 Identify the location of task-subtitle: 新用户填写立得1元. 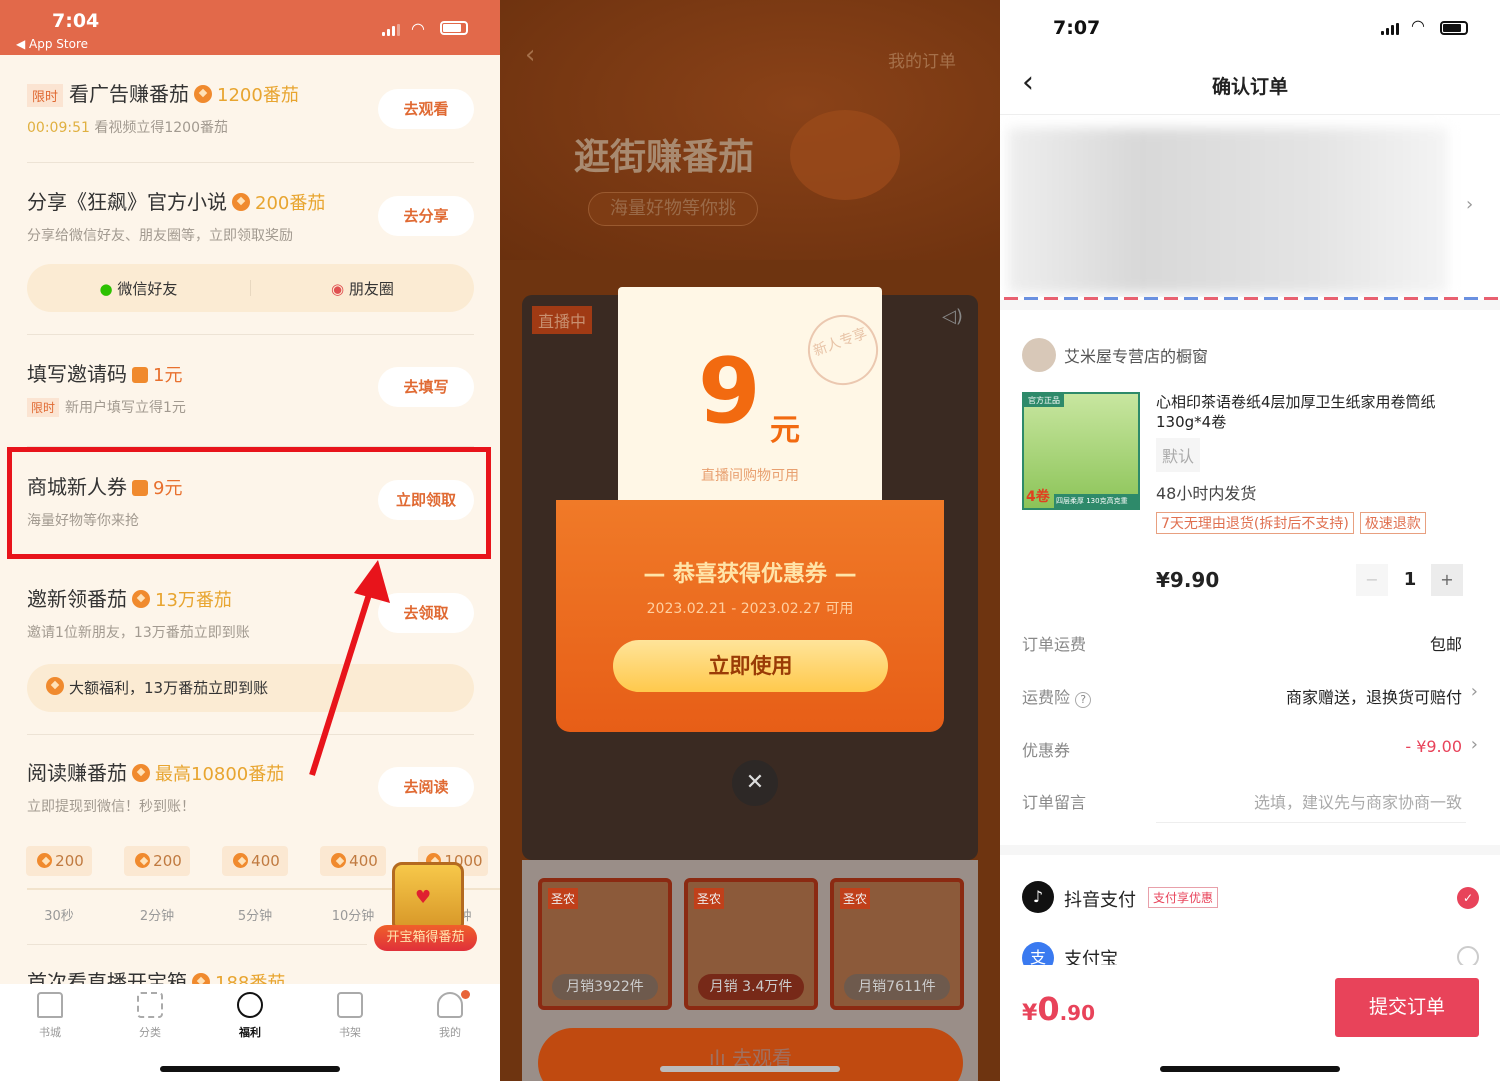
(125, 408).